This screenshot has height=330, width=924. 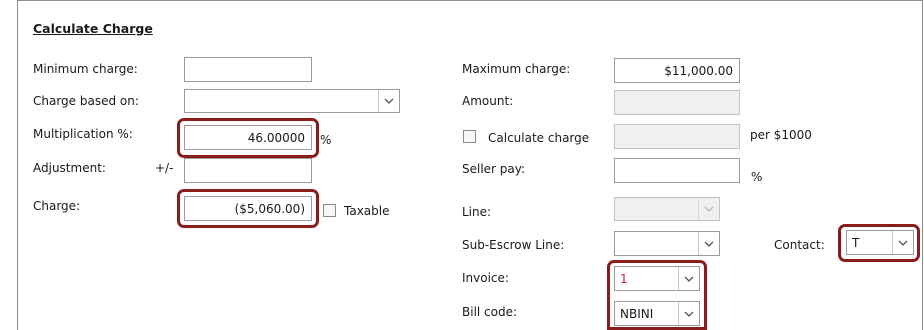 What do you see at coordinates (485, 278) in the screenshot?
I see `invoice-label: Invoice:` at bounding box center [485, 278].